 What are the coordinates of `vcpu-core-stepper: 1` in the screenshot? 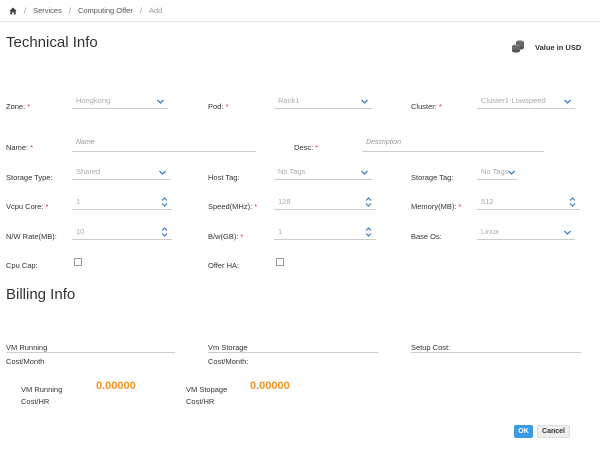 It's located at (122, 203).